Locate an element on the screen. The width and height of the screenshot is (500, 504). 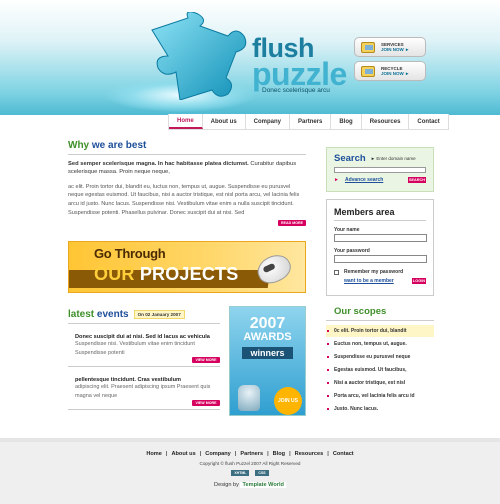
events-heading-row: latest events On 02 January 2007 is located at coordinates (144, 314).